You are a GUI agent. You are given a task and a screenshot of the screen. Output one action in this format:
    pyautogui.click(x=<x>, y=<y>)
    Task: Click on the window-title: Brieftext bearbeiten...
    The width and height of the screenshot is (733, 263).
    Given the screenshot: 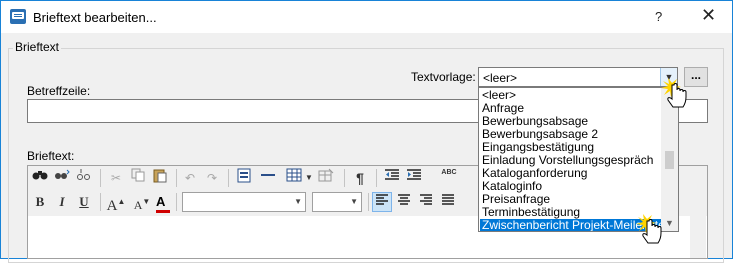 What is the action you would take?
    pyautogui.click(x=95, y=17)
    